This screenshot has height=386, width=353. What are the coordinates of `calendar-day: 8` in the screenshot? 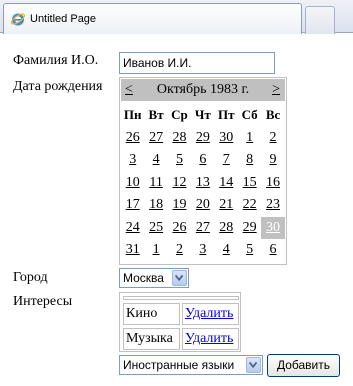 It's located at (249, 160).